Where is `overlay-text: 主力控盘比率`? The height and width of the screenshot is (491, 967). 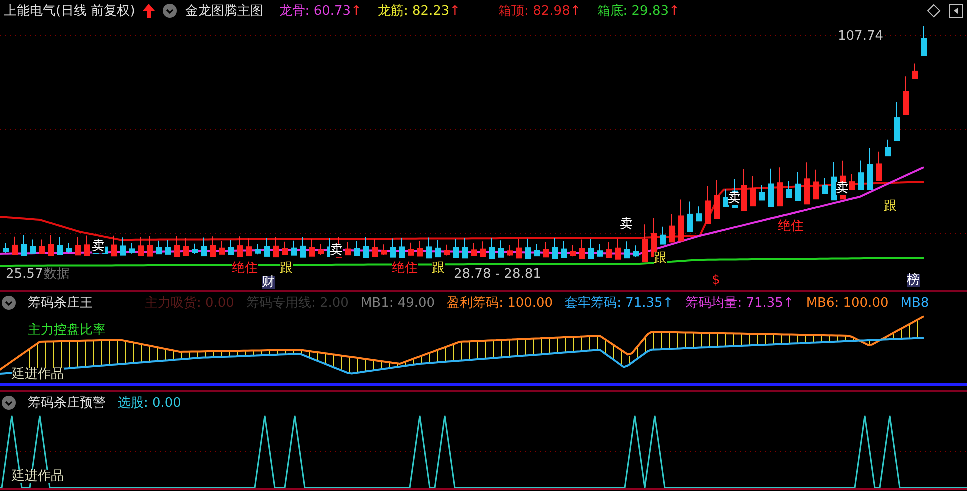 overlay-text: 主力控盘比率 is located at coordinates (67, 330).